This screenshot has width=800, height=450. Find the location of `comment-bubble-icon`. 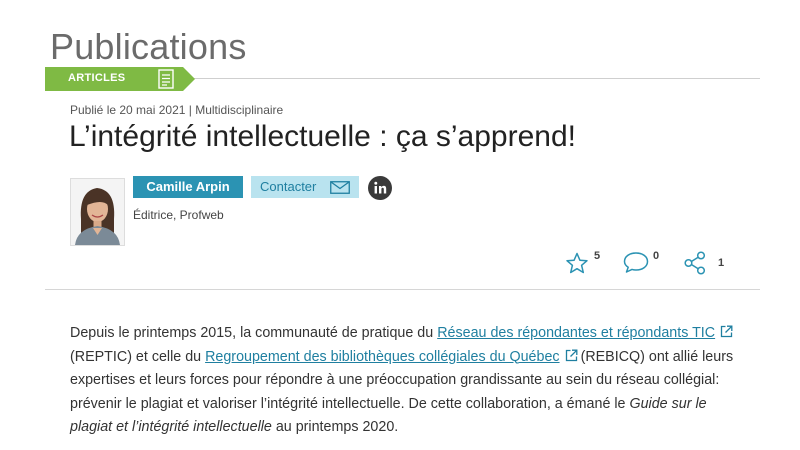

comment-bubble-icon is located at coordinates (636, 262).